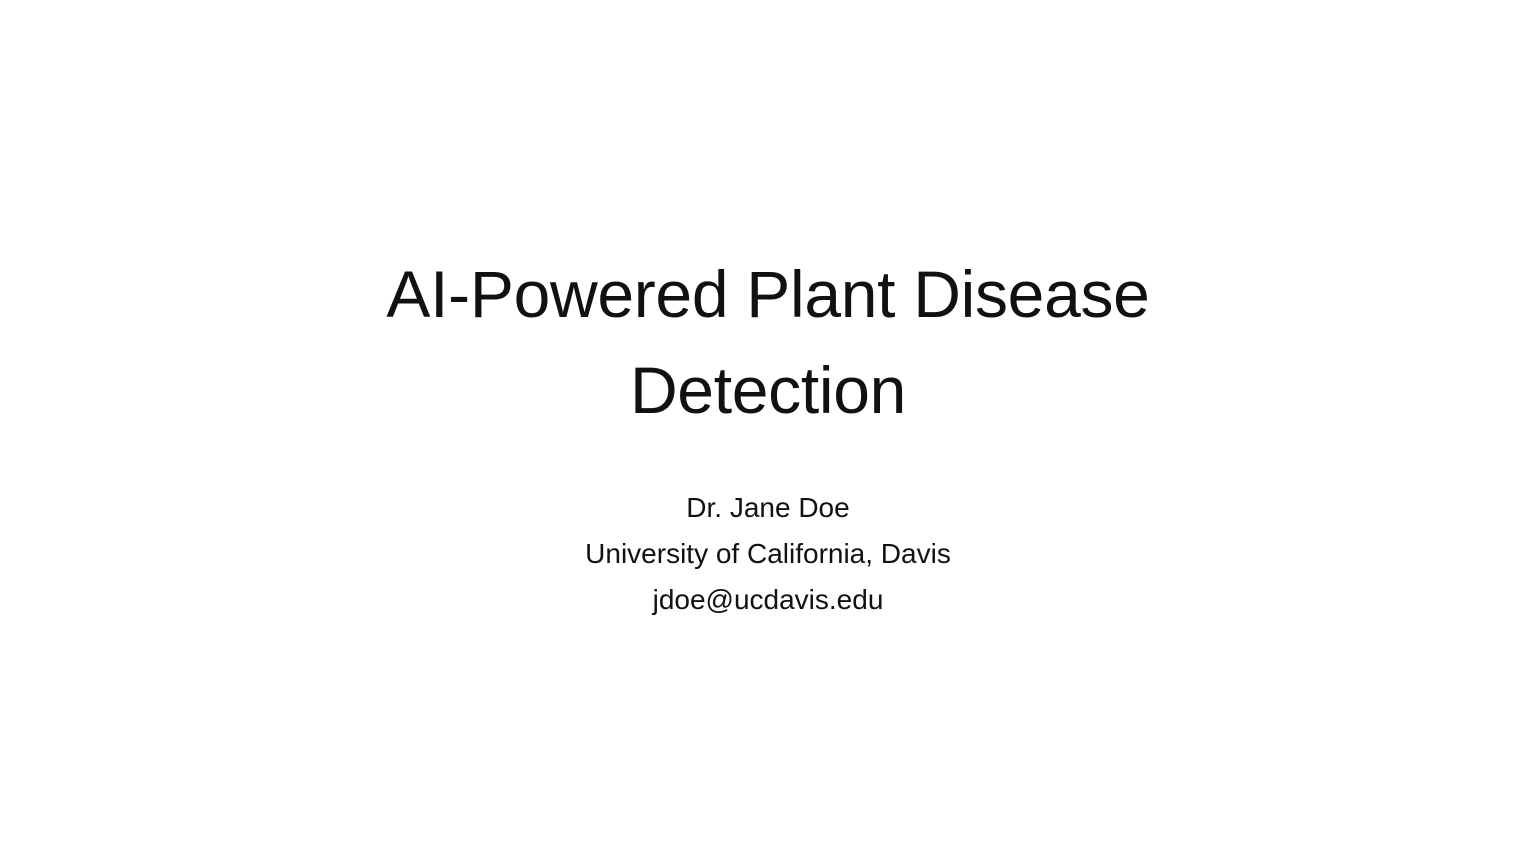 The image size is (1536, 864). Describe the element at coordinates (768, 599) in the screenshot. I see `author-email: jdoe@ucdavis.edu` at that location.